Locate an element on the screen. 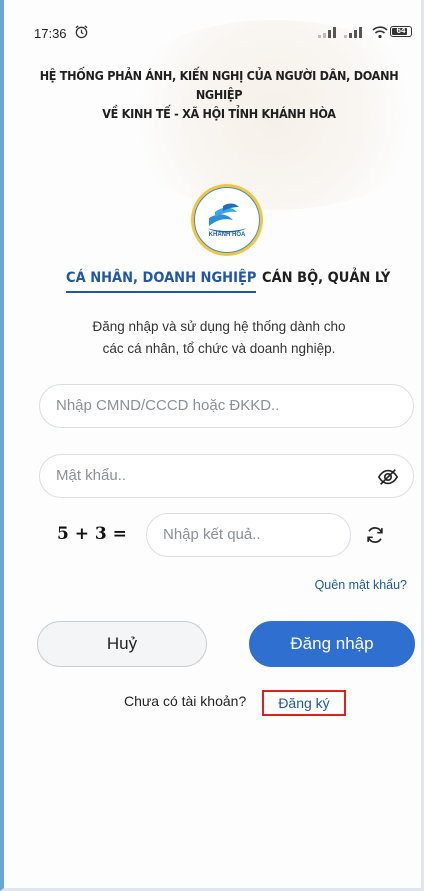 This screenshot has height=891, width=424. forgot-password-link: Quên mật khẩu? is located at coordinates (361, 585).